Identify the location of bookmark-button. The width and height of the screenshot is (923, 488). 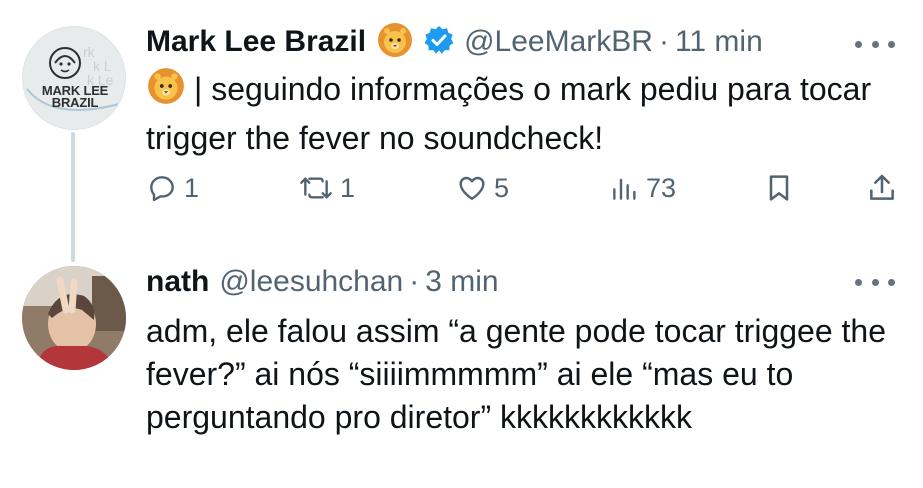
(779, 188).